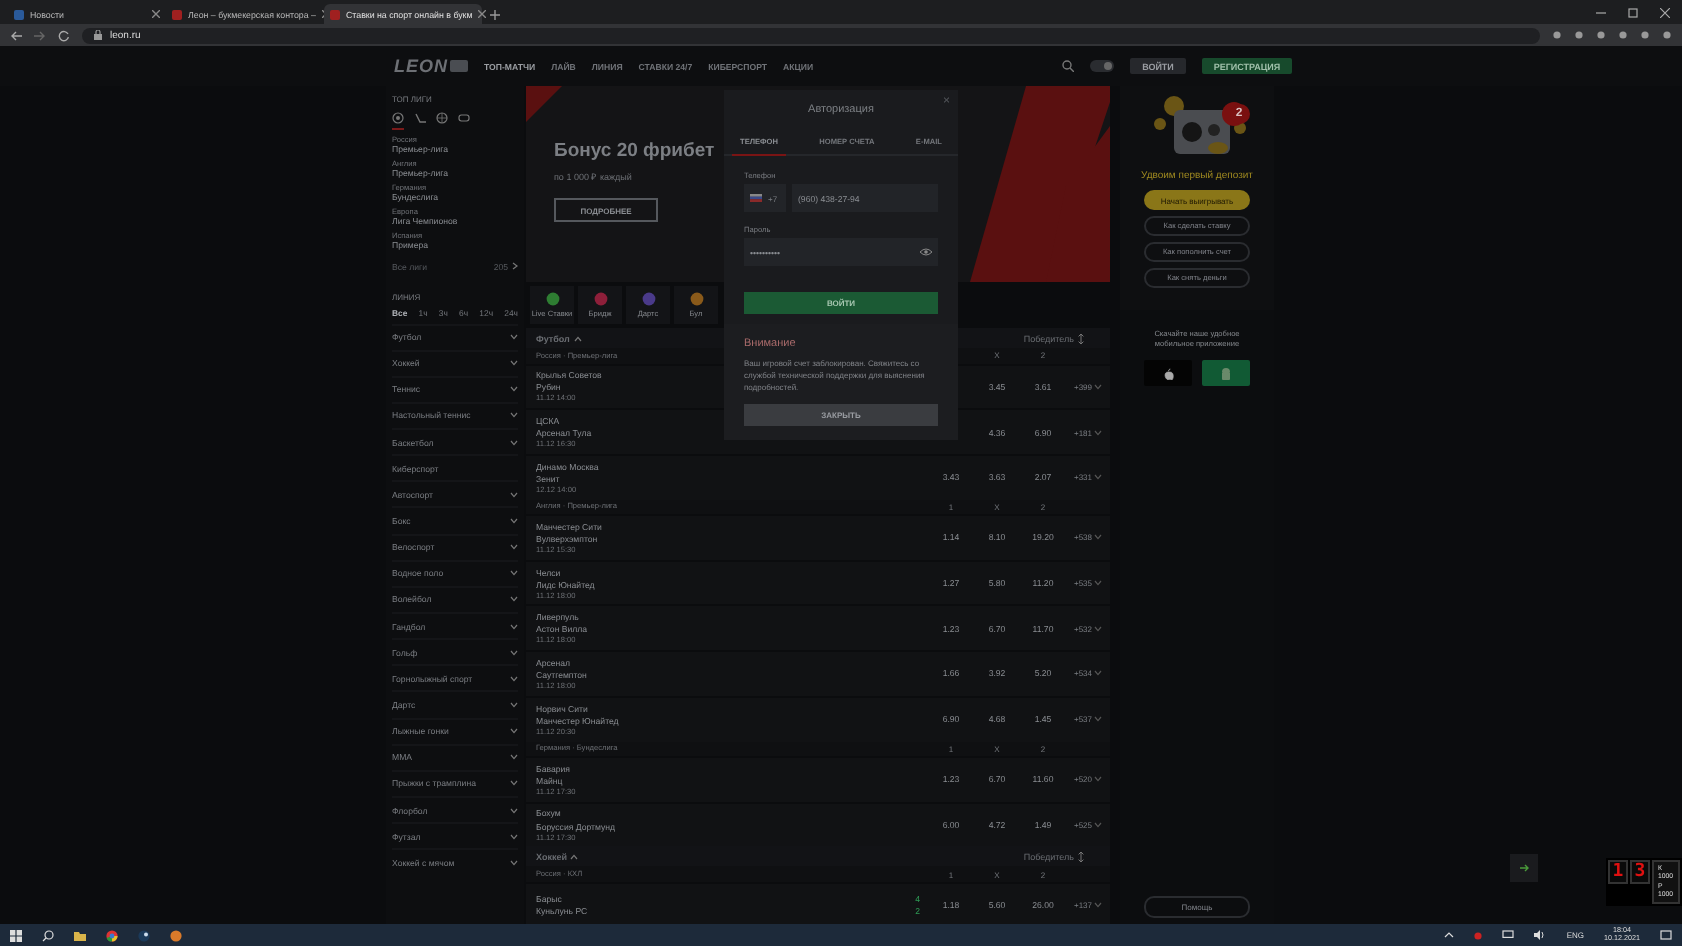 This screenshot has height=946, width=1682. What do you see at coordinates (1618, 872) in the screenshot?
I see `counter-digit: 1` at bounding box center [1618, 872].